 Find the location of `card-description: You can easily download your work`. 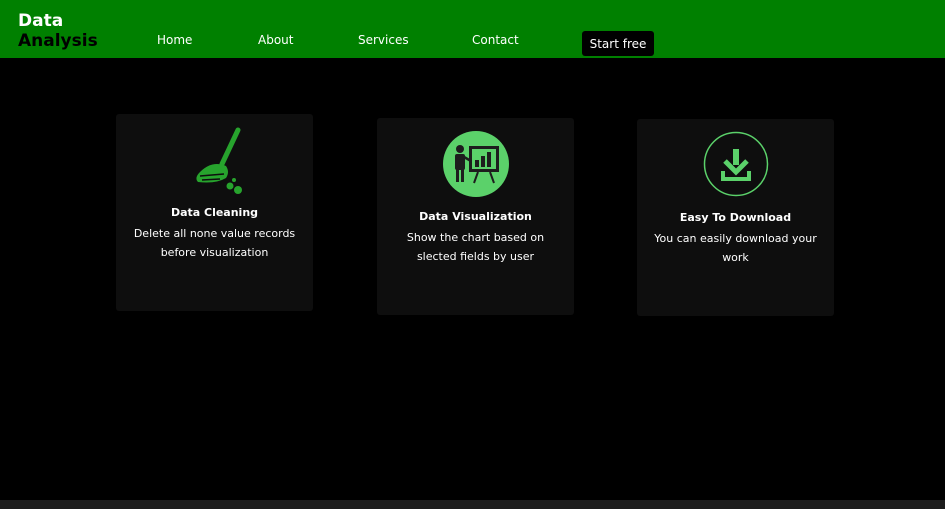

card-description: You can easily download your work is located at coordinates (735, 248).